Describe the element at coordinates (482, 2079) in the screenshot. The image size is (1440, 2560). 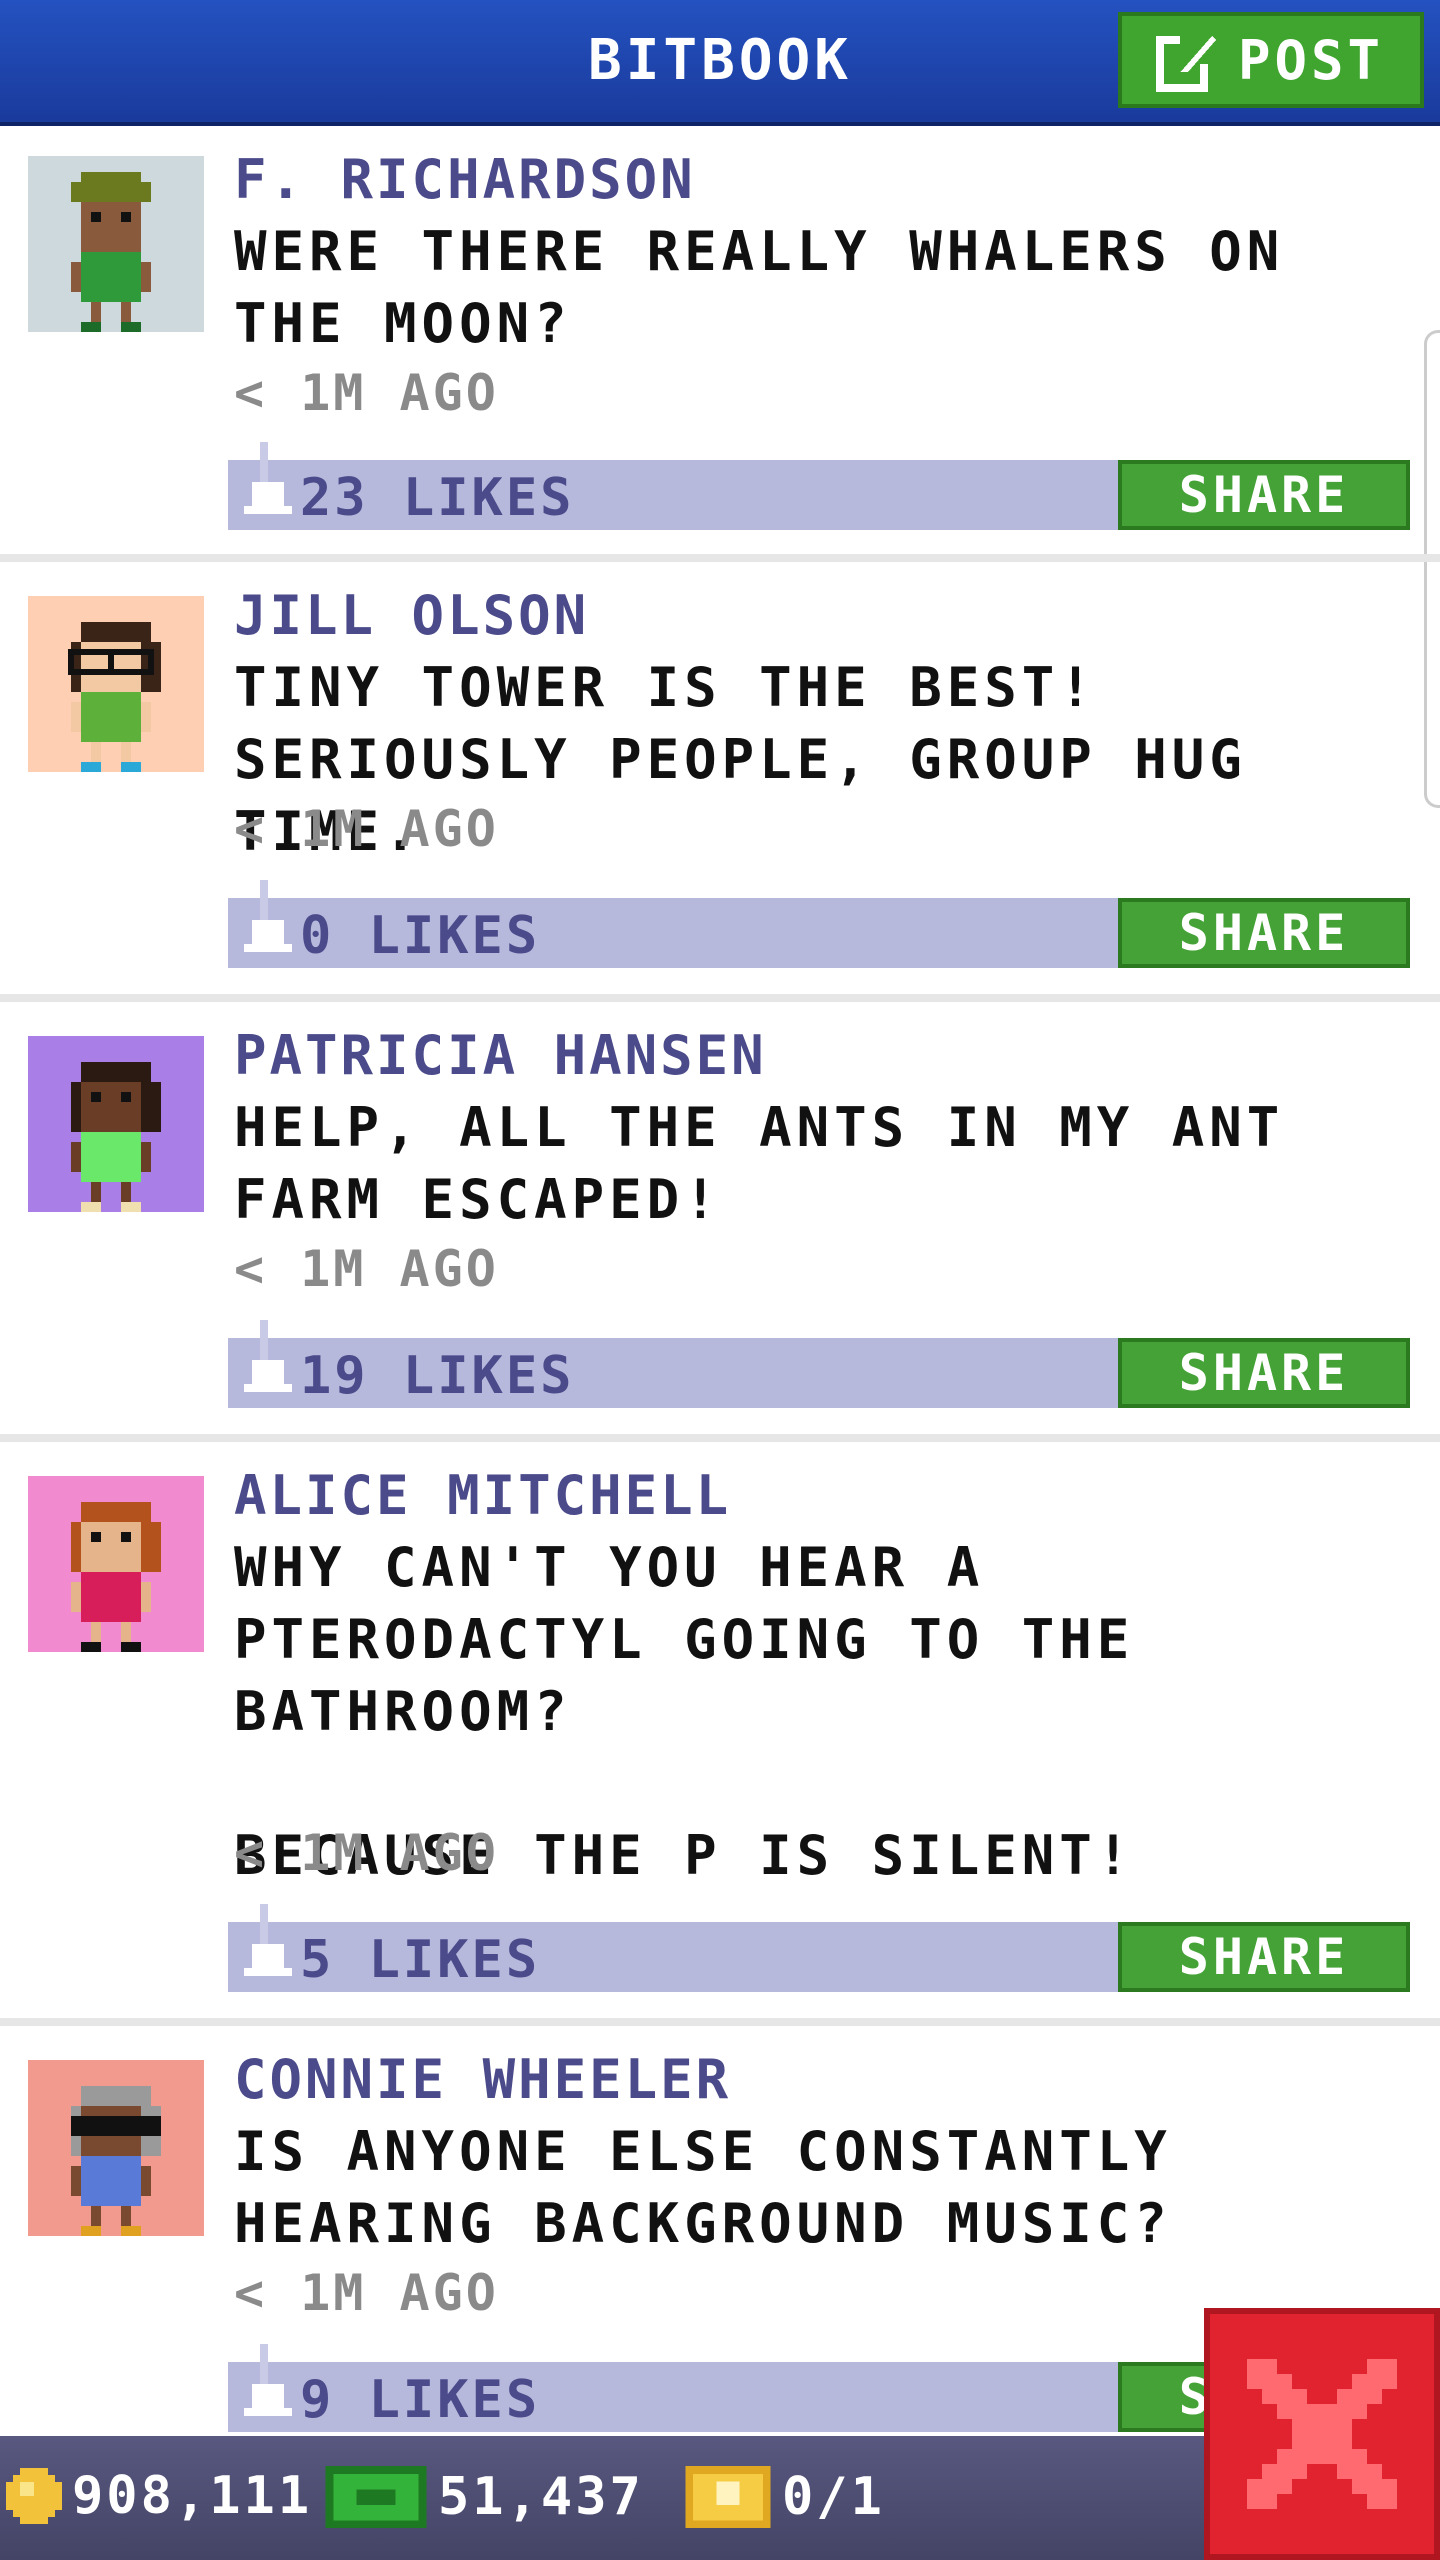
I see `post-author: CONNIE WHEELER` at that location.